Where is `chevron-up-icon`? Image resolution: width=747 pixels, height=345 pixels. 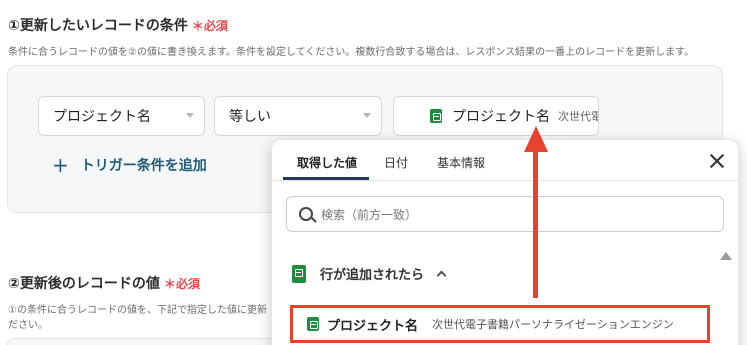
chevron-up-icon is located at coordinates (441, 275).